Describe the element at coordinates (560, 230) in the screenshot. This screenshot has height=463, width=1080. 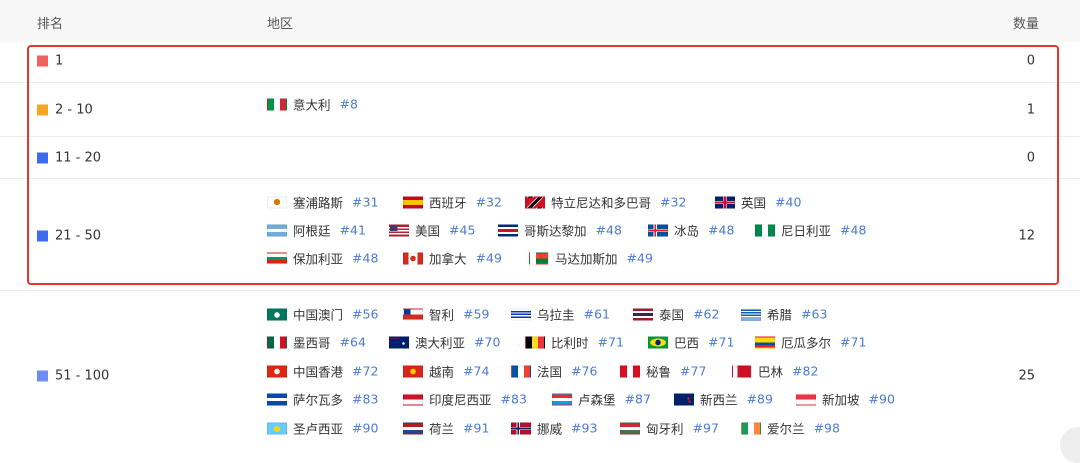
I see `country-costa-rica: 哥斯达黎加 #48` at that location.